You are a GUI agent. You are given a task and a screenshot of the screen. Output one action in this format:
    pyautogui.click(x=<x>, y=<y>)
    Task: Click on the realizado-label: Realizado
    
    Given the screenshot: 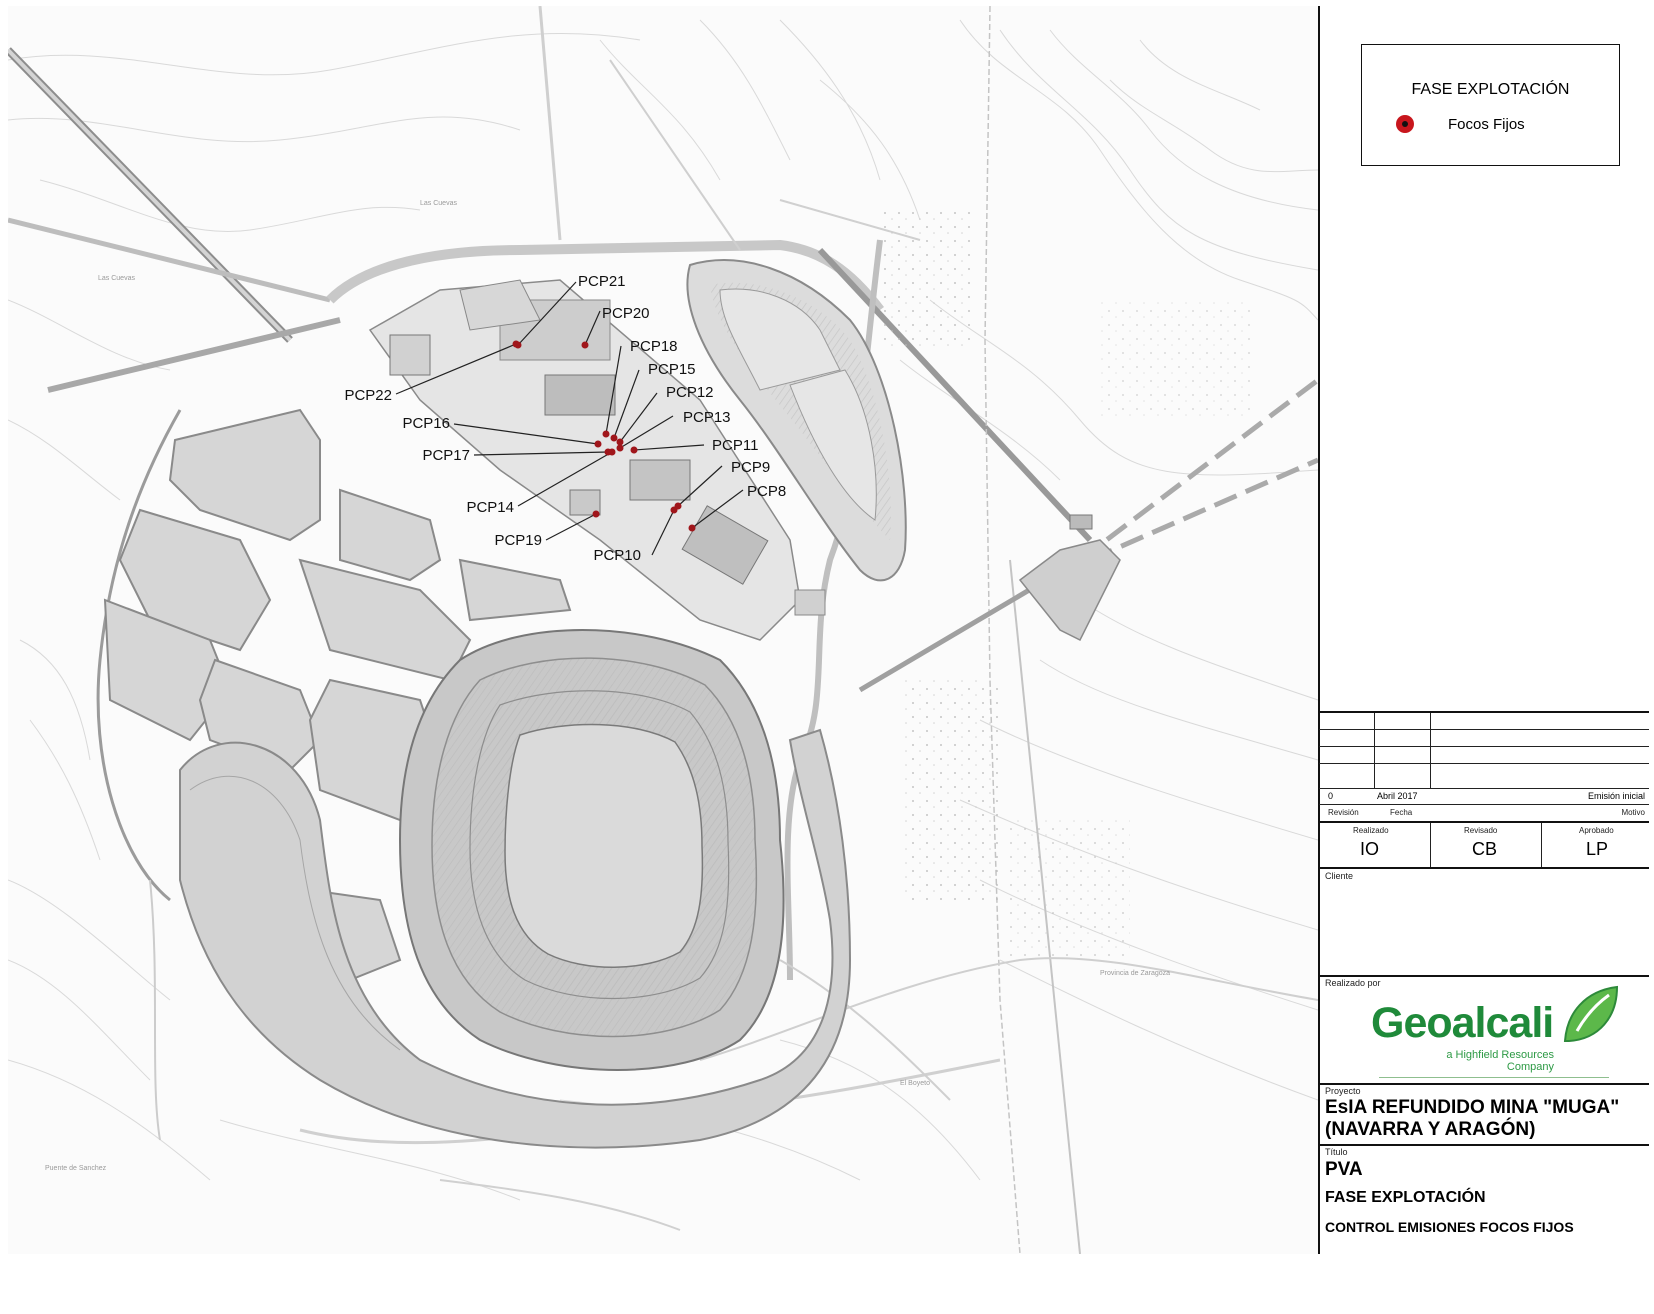 What is the action you would take?
    pyautogui.click(x=1371, y=830)
    